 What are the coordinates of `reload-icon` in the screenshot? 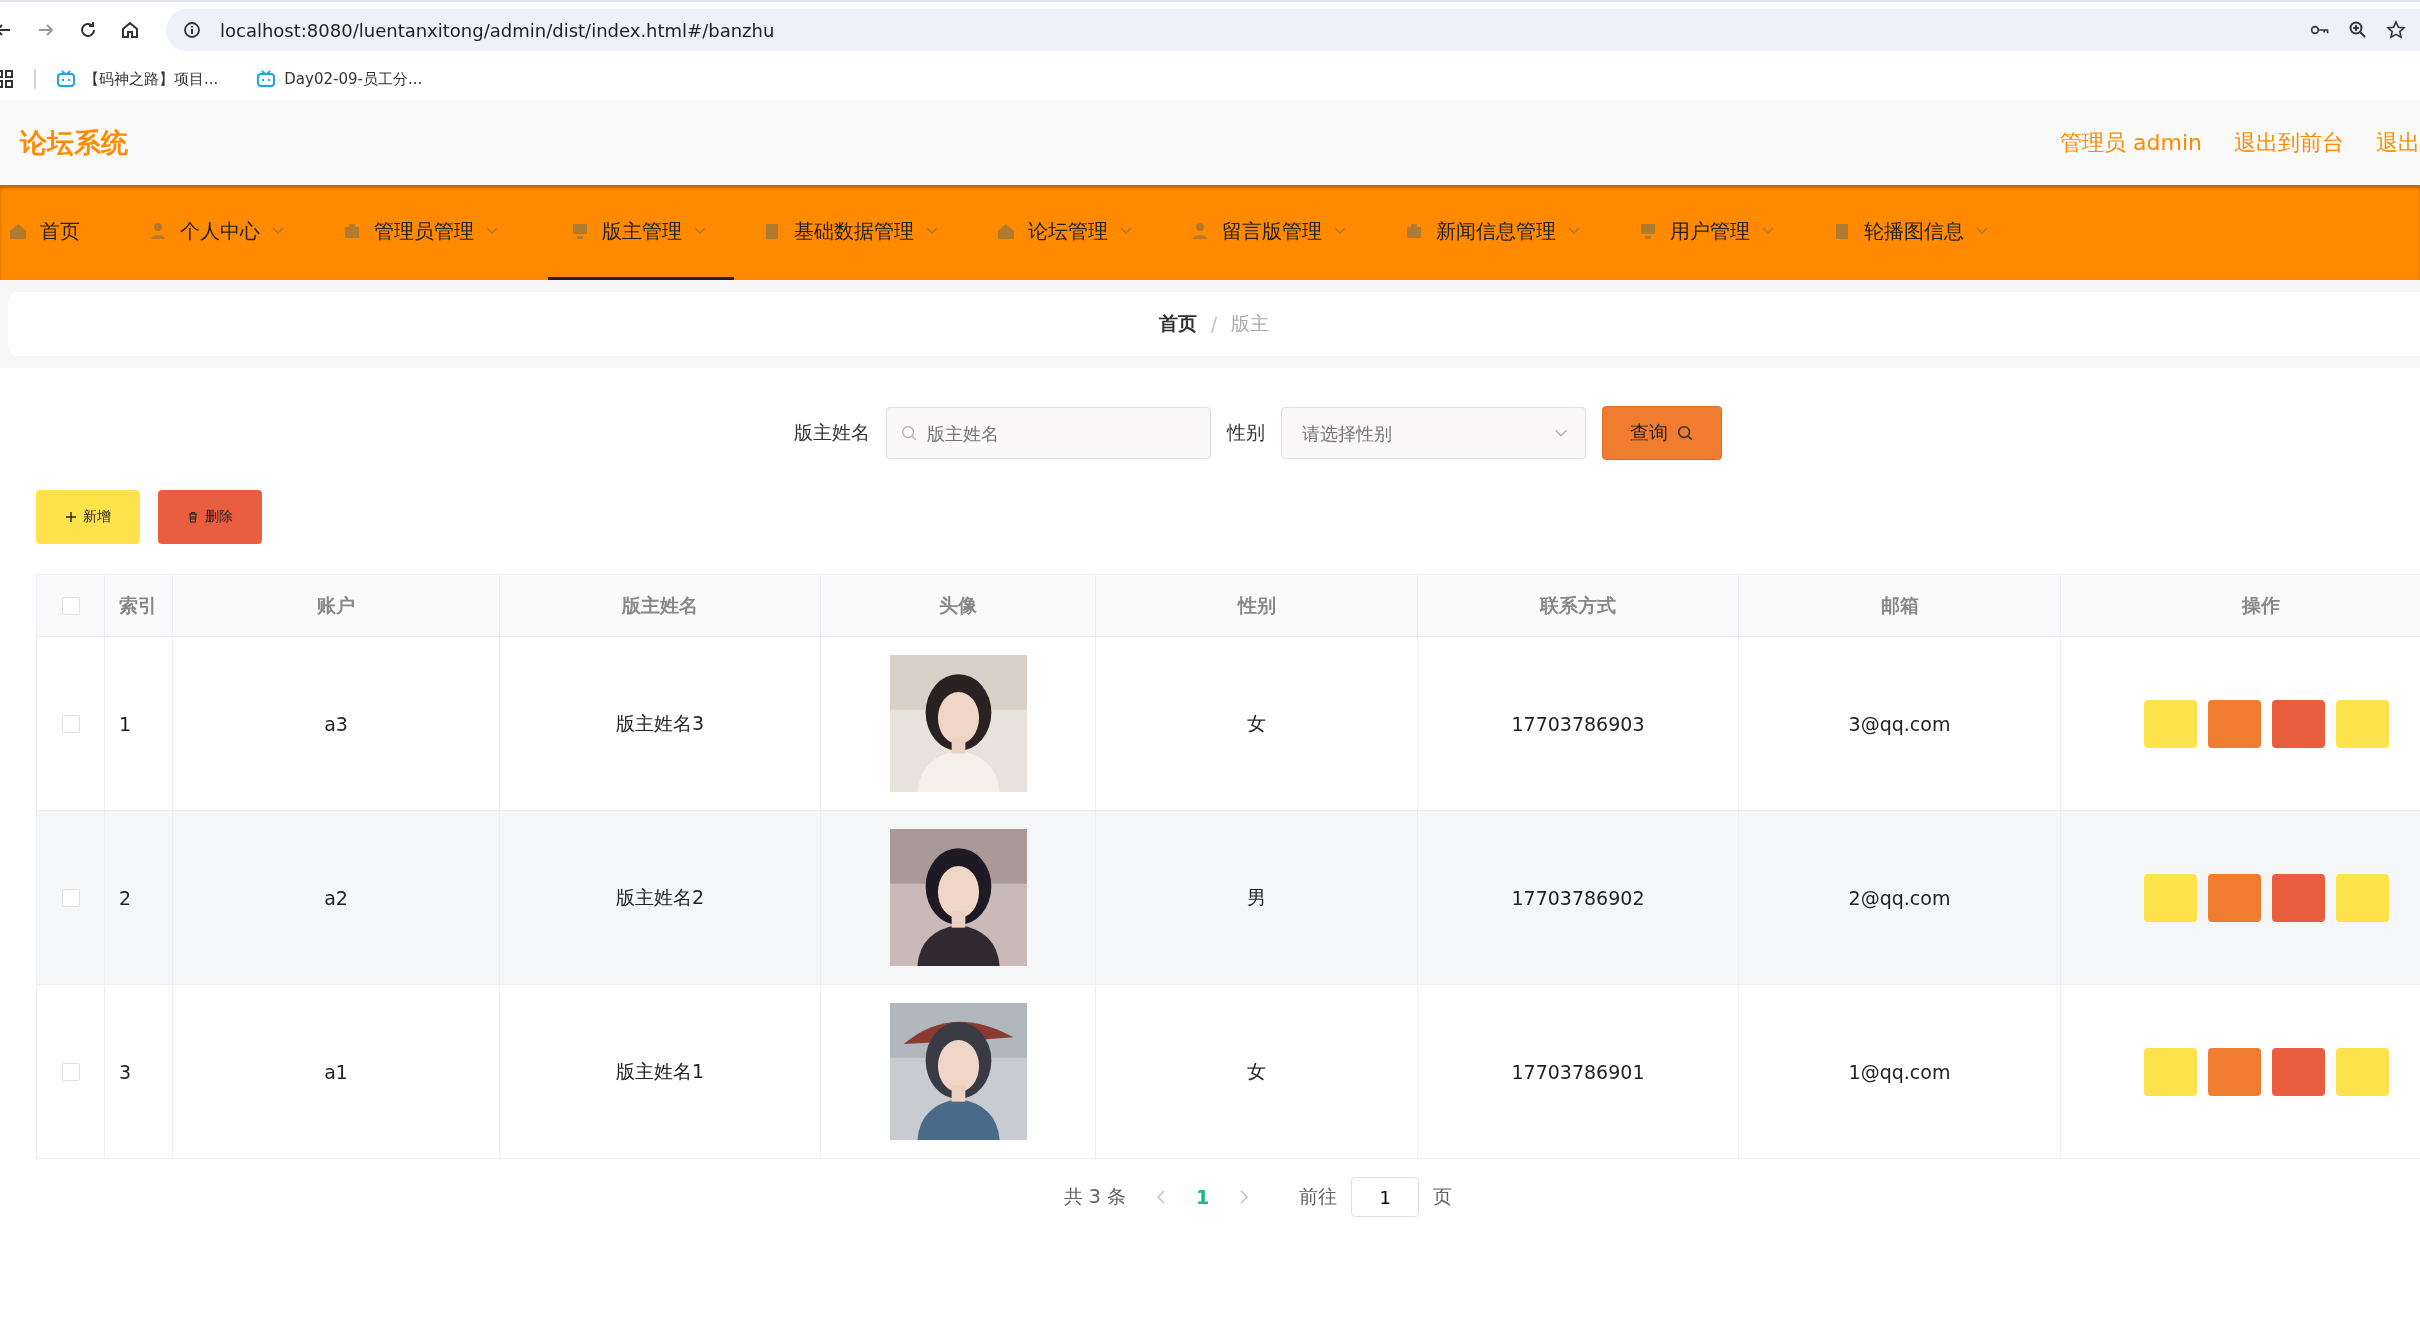 It's located at (88, 30).